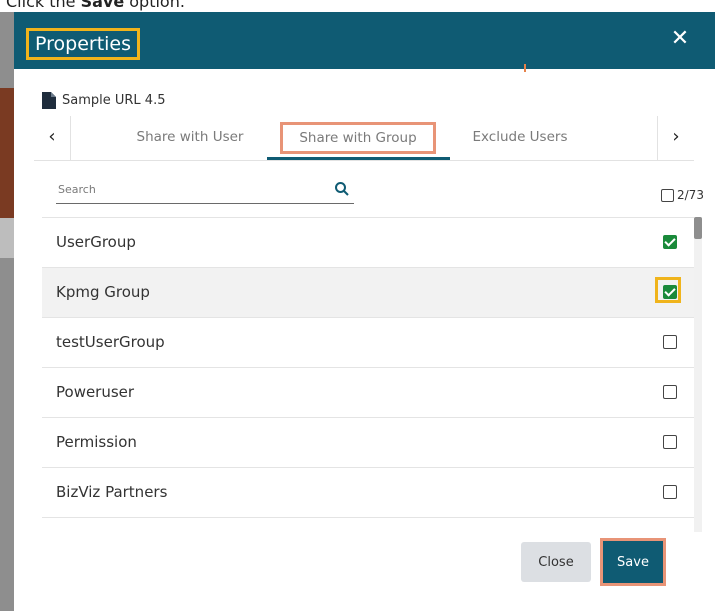 This screenshot has width=715, height=611. I want to click on selection-count: 2/73, so click(690, 195).